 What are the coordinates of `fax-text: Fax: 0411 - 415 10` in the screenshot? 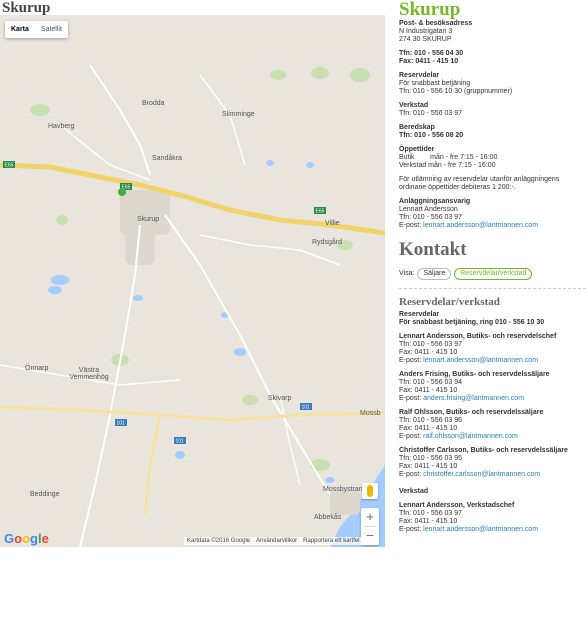 It's located at (429, 61).